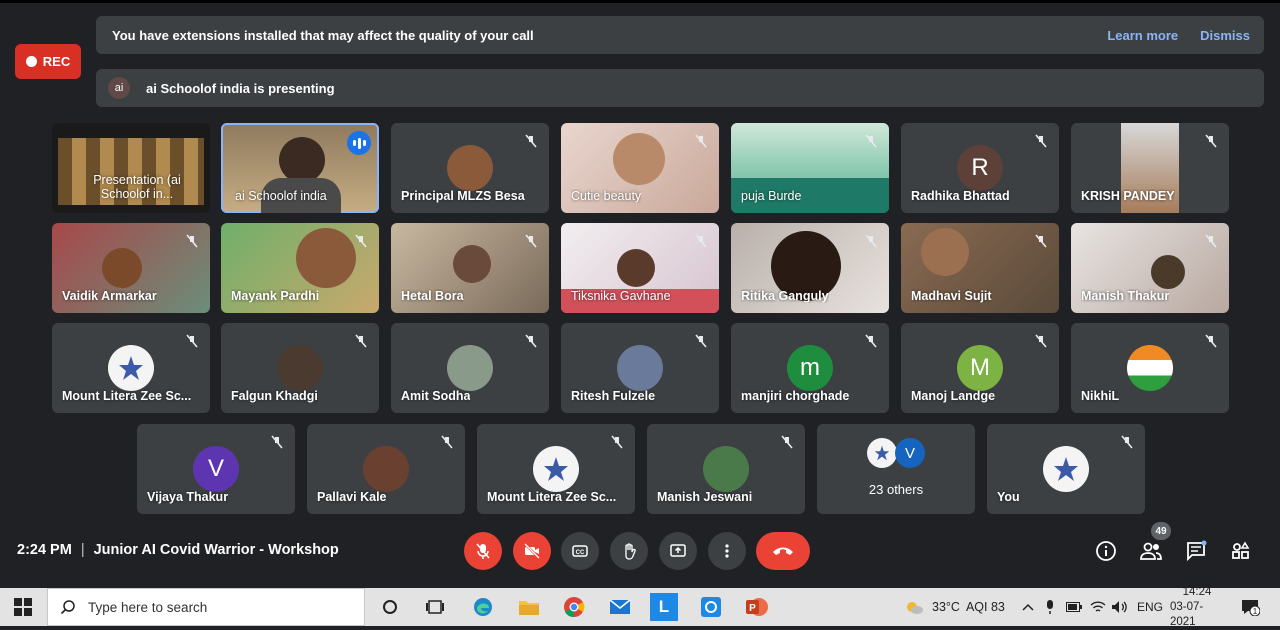 This screenshot has height=630, width=1280. What do you see at coordinates (664, 607) in the screenshot?
I see `app-l-icon: L` at bounding box center [664, 607].